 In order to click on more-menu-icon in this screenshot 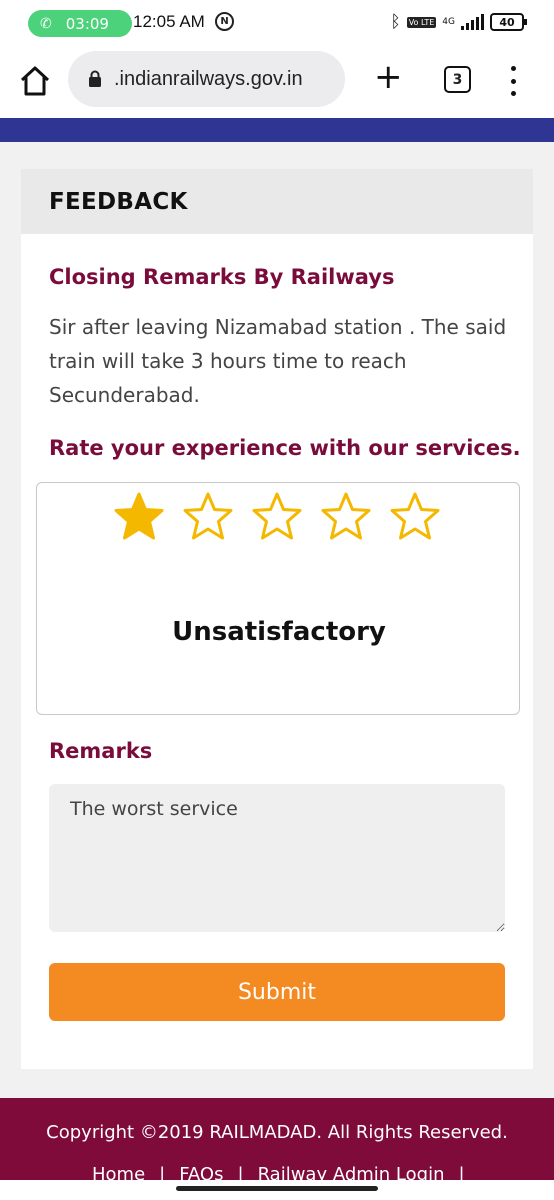, I will do `click(513, 81)`.